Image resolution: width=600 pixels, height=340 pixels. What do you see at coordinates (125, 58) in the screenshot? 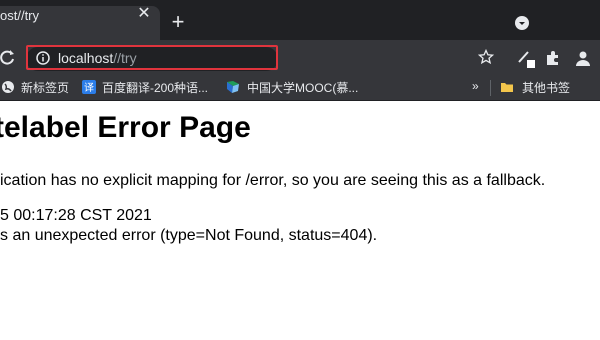
I see `url-path: //try` at bounding box center [125, 58].